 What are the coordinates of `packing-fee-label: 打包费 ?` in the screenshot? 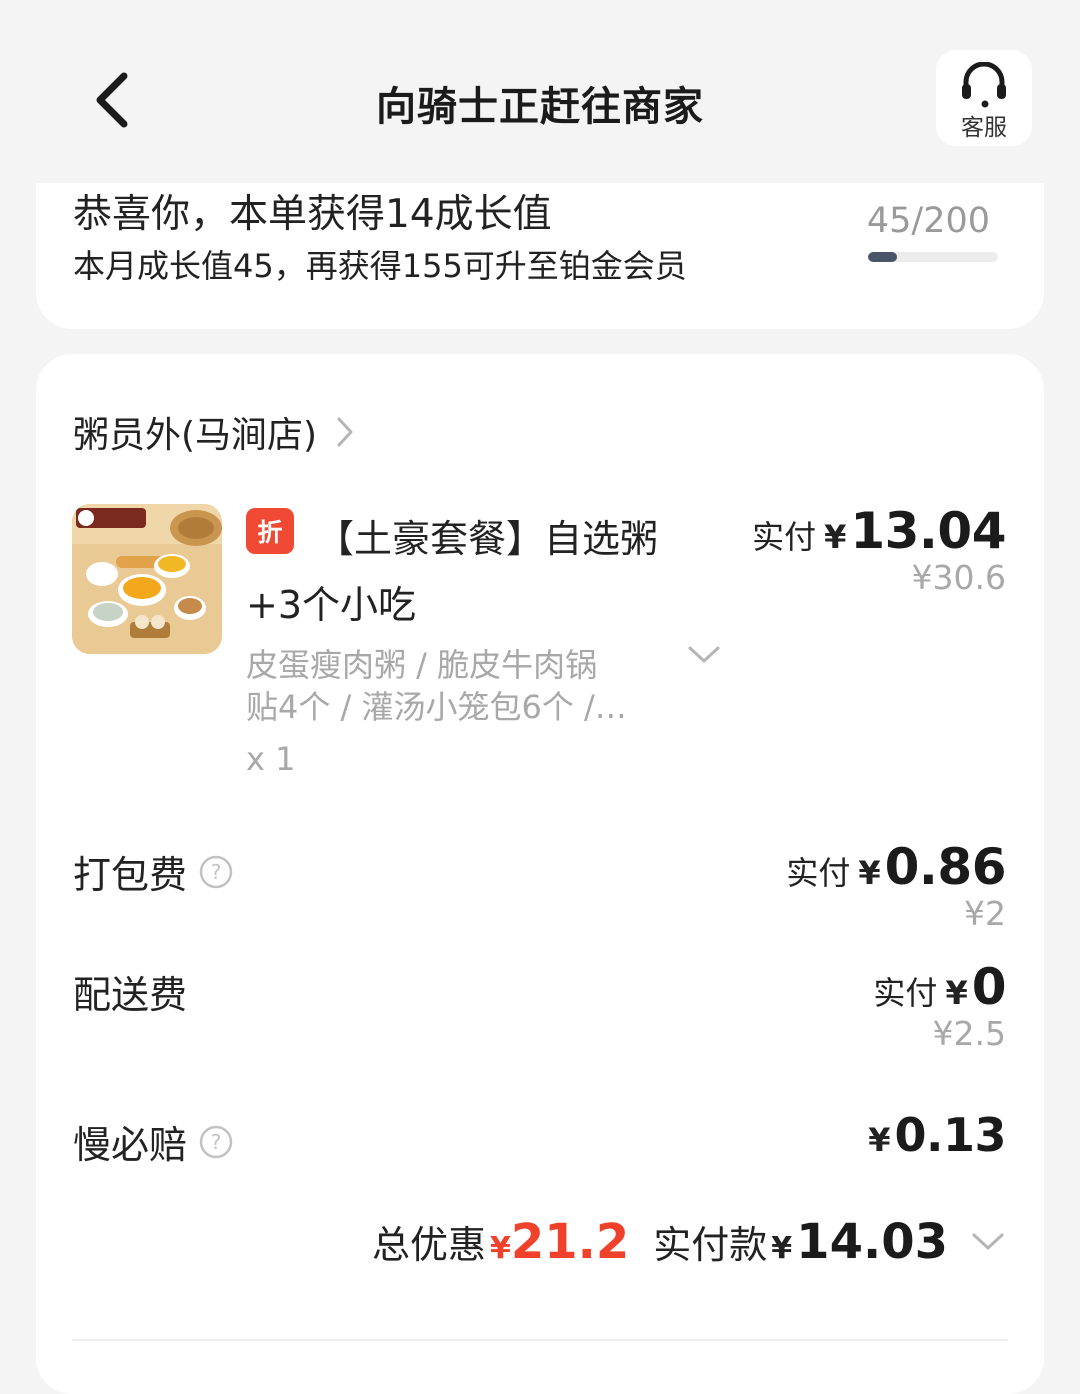 It's located at (153, 871).